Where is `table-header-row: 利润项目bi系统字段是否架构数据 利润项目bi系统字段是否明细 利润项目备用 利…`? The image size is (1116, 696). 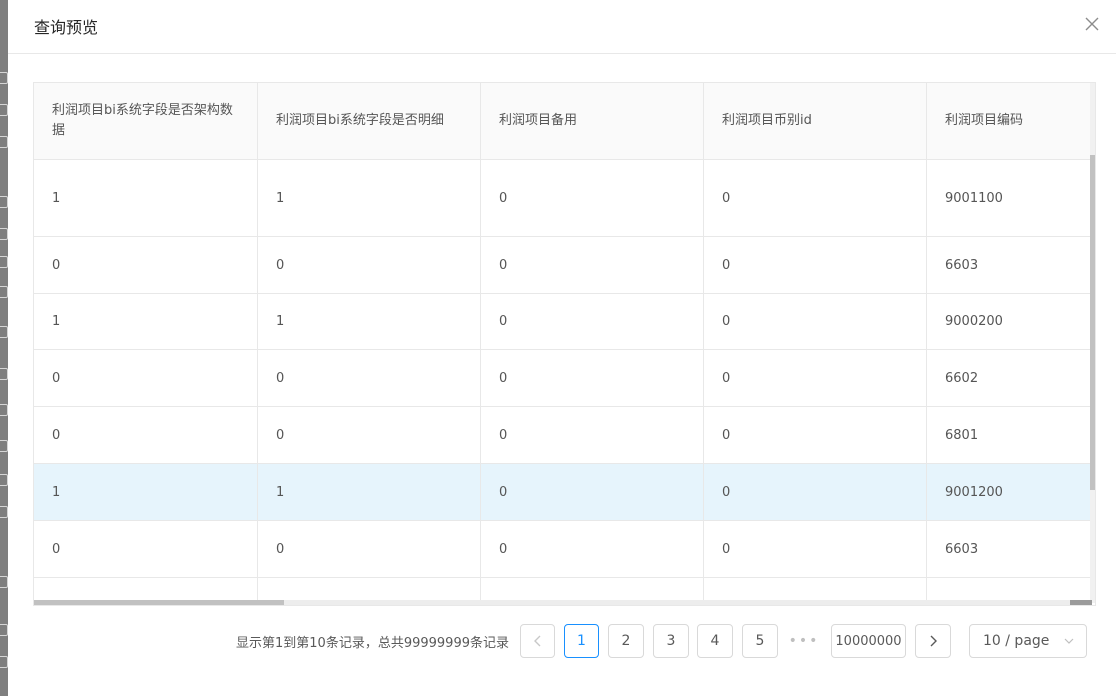
table-header-row: 利润项目bi系统字段是否架构数据 利润项目bi系统字段是否明细 利润项目备用 利… is located at coordinates (563, 121).